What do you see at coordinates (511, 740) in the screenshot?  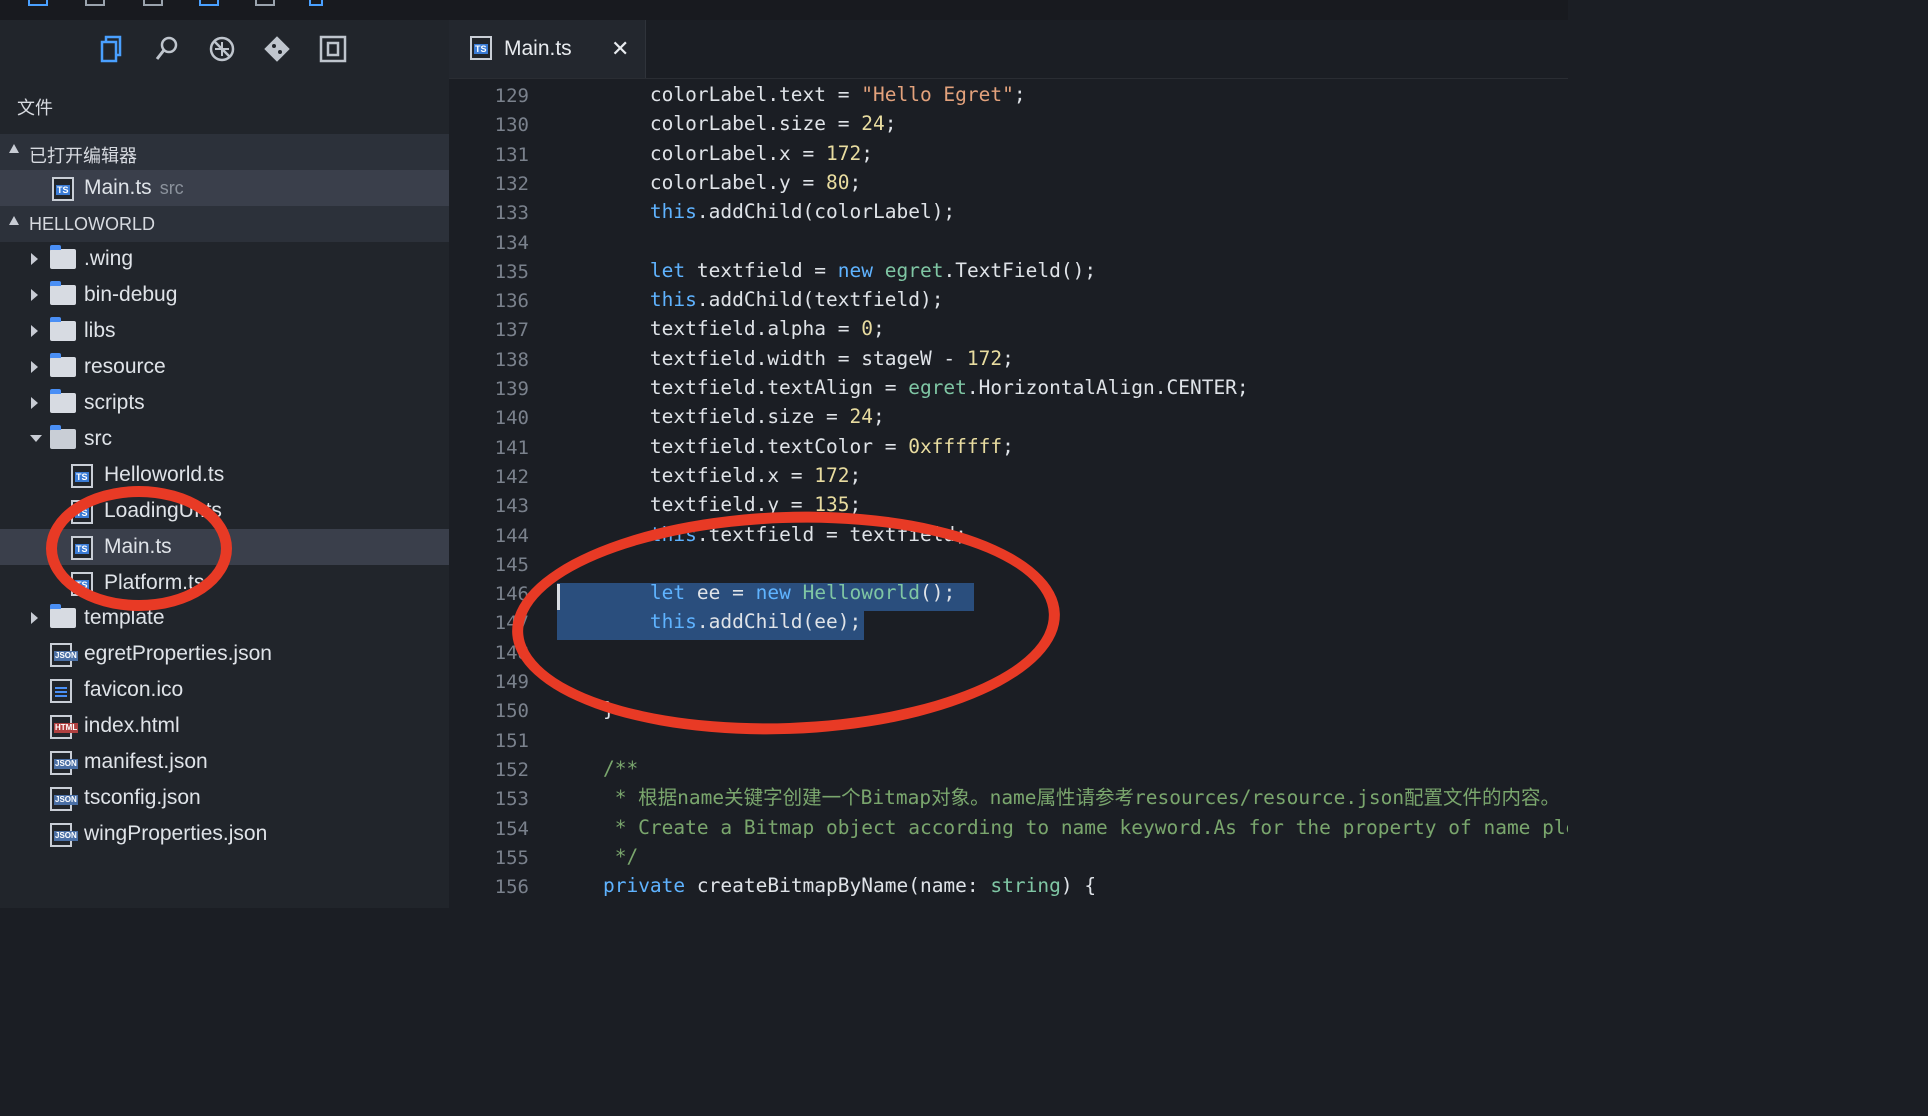 I see `line-number: 151` at bounding box center [511, 740].